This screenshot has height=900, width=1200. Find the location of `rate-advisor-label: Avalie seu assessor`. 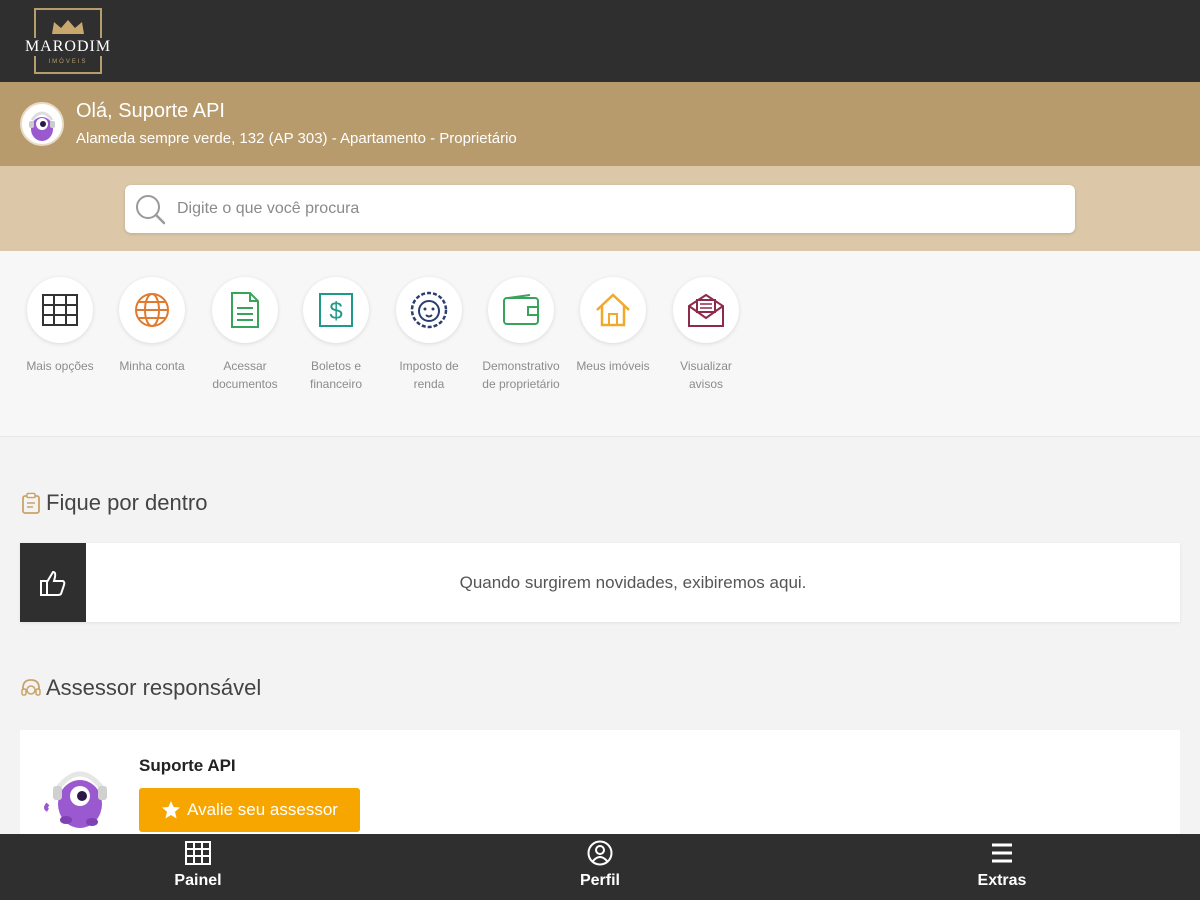

rate-advisor-label: Avalie seu assessor is located at coordinates (262, 809).